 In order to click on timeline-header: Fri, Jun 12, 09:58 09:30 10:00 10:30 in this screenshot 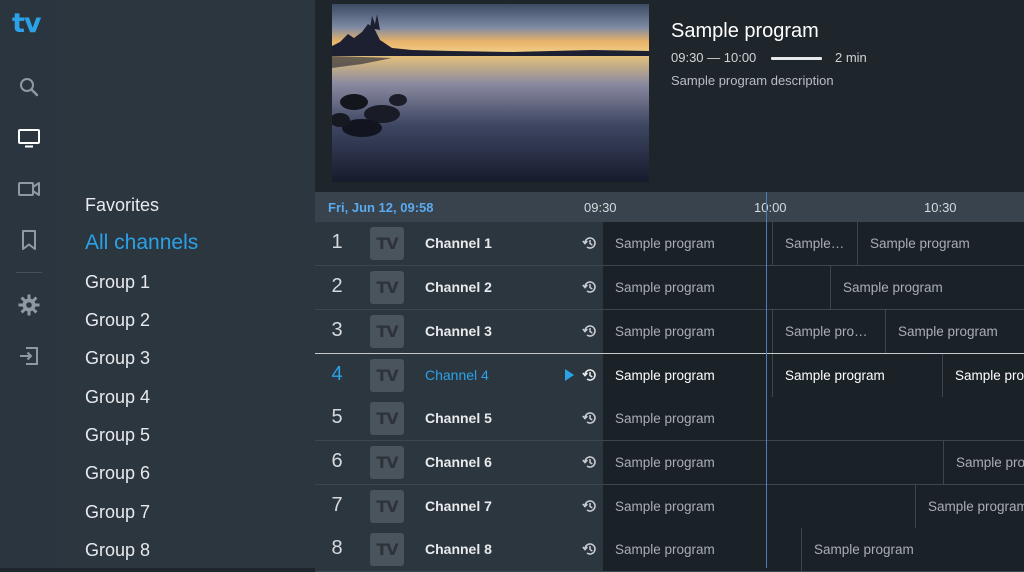, I will do `click(669, 207)`.